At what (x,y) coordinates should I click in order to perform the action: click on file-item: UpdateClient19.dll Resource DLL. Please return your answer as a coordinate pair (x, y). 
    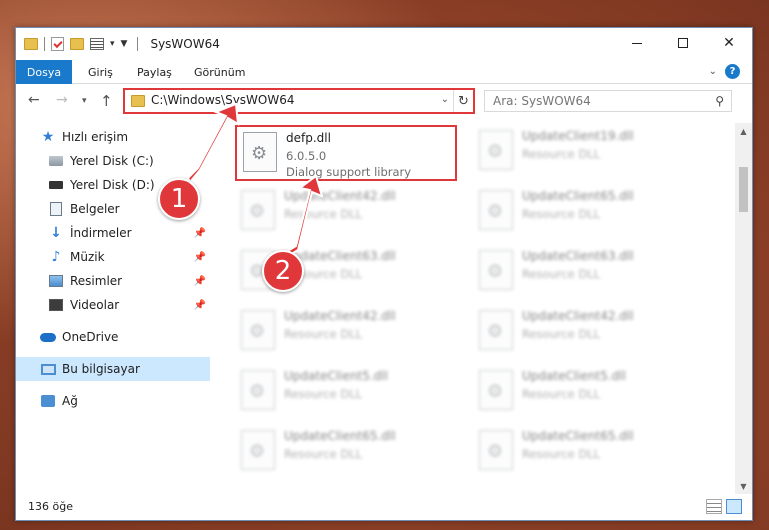
    Looking at the image, I should click on (584, 153).